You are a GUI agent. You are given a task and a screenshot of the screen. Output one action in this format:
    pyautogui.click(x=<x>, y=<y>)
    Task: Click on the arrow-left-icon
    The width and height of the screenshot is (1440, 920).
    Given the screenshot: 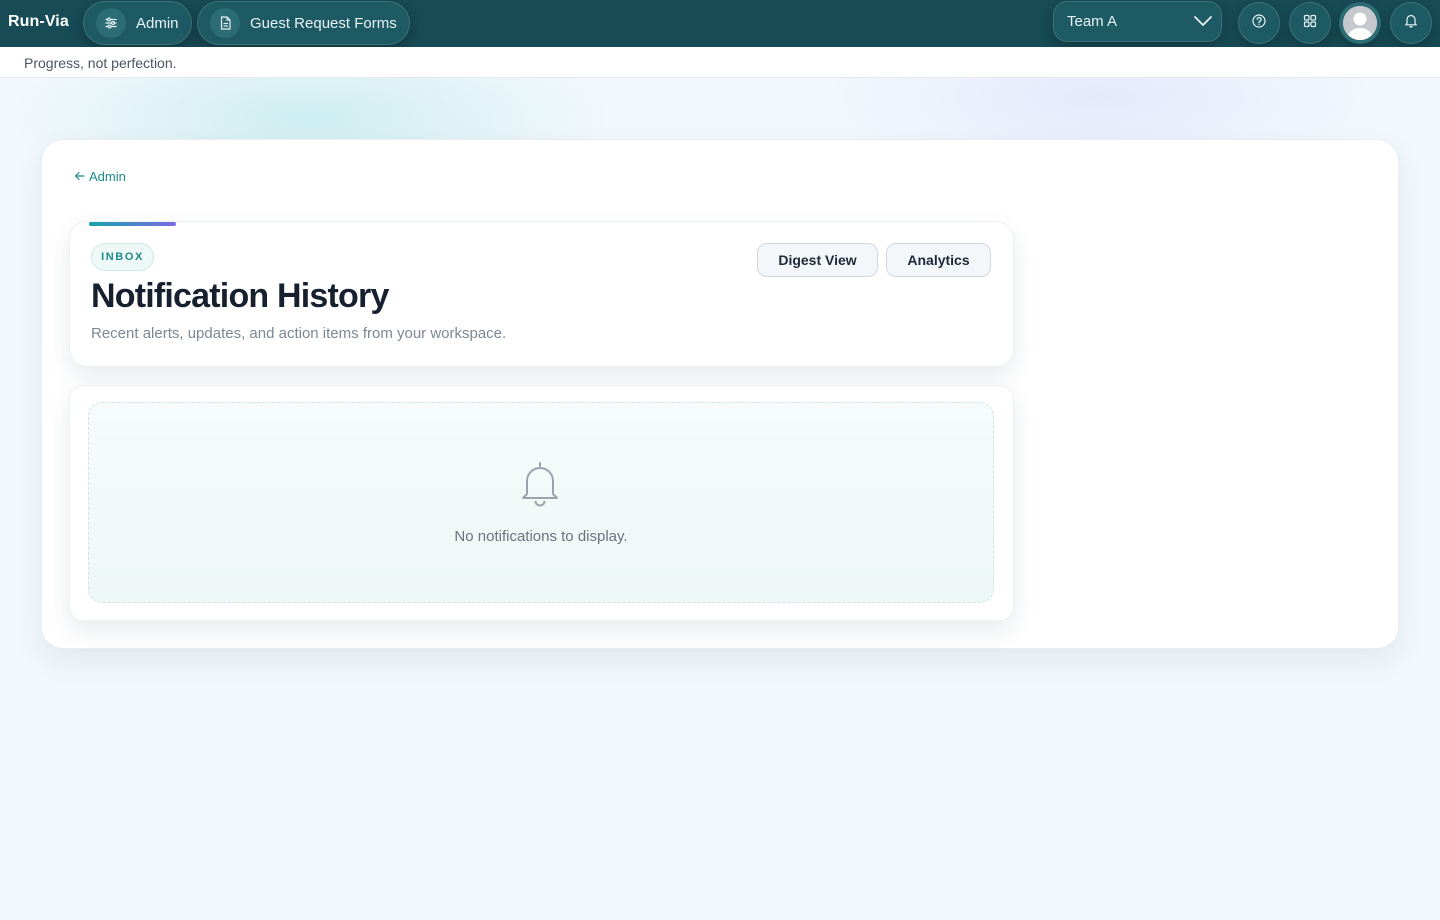 What is the action you would take?
    pyautogui.click(x=79, y=176)
    